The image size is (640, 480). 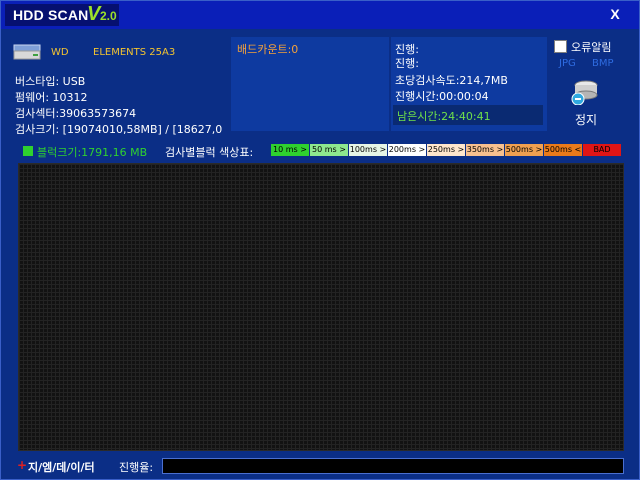 What do you see at coordinates (563, 150) in the screenshot?
I see `legend-swatch-7: 500ms <` at bounding box center [563, 150].